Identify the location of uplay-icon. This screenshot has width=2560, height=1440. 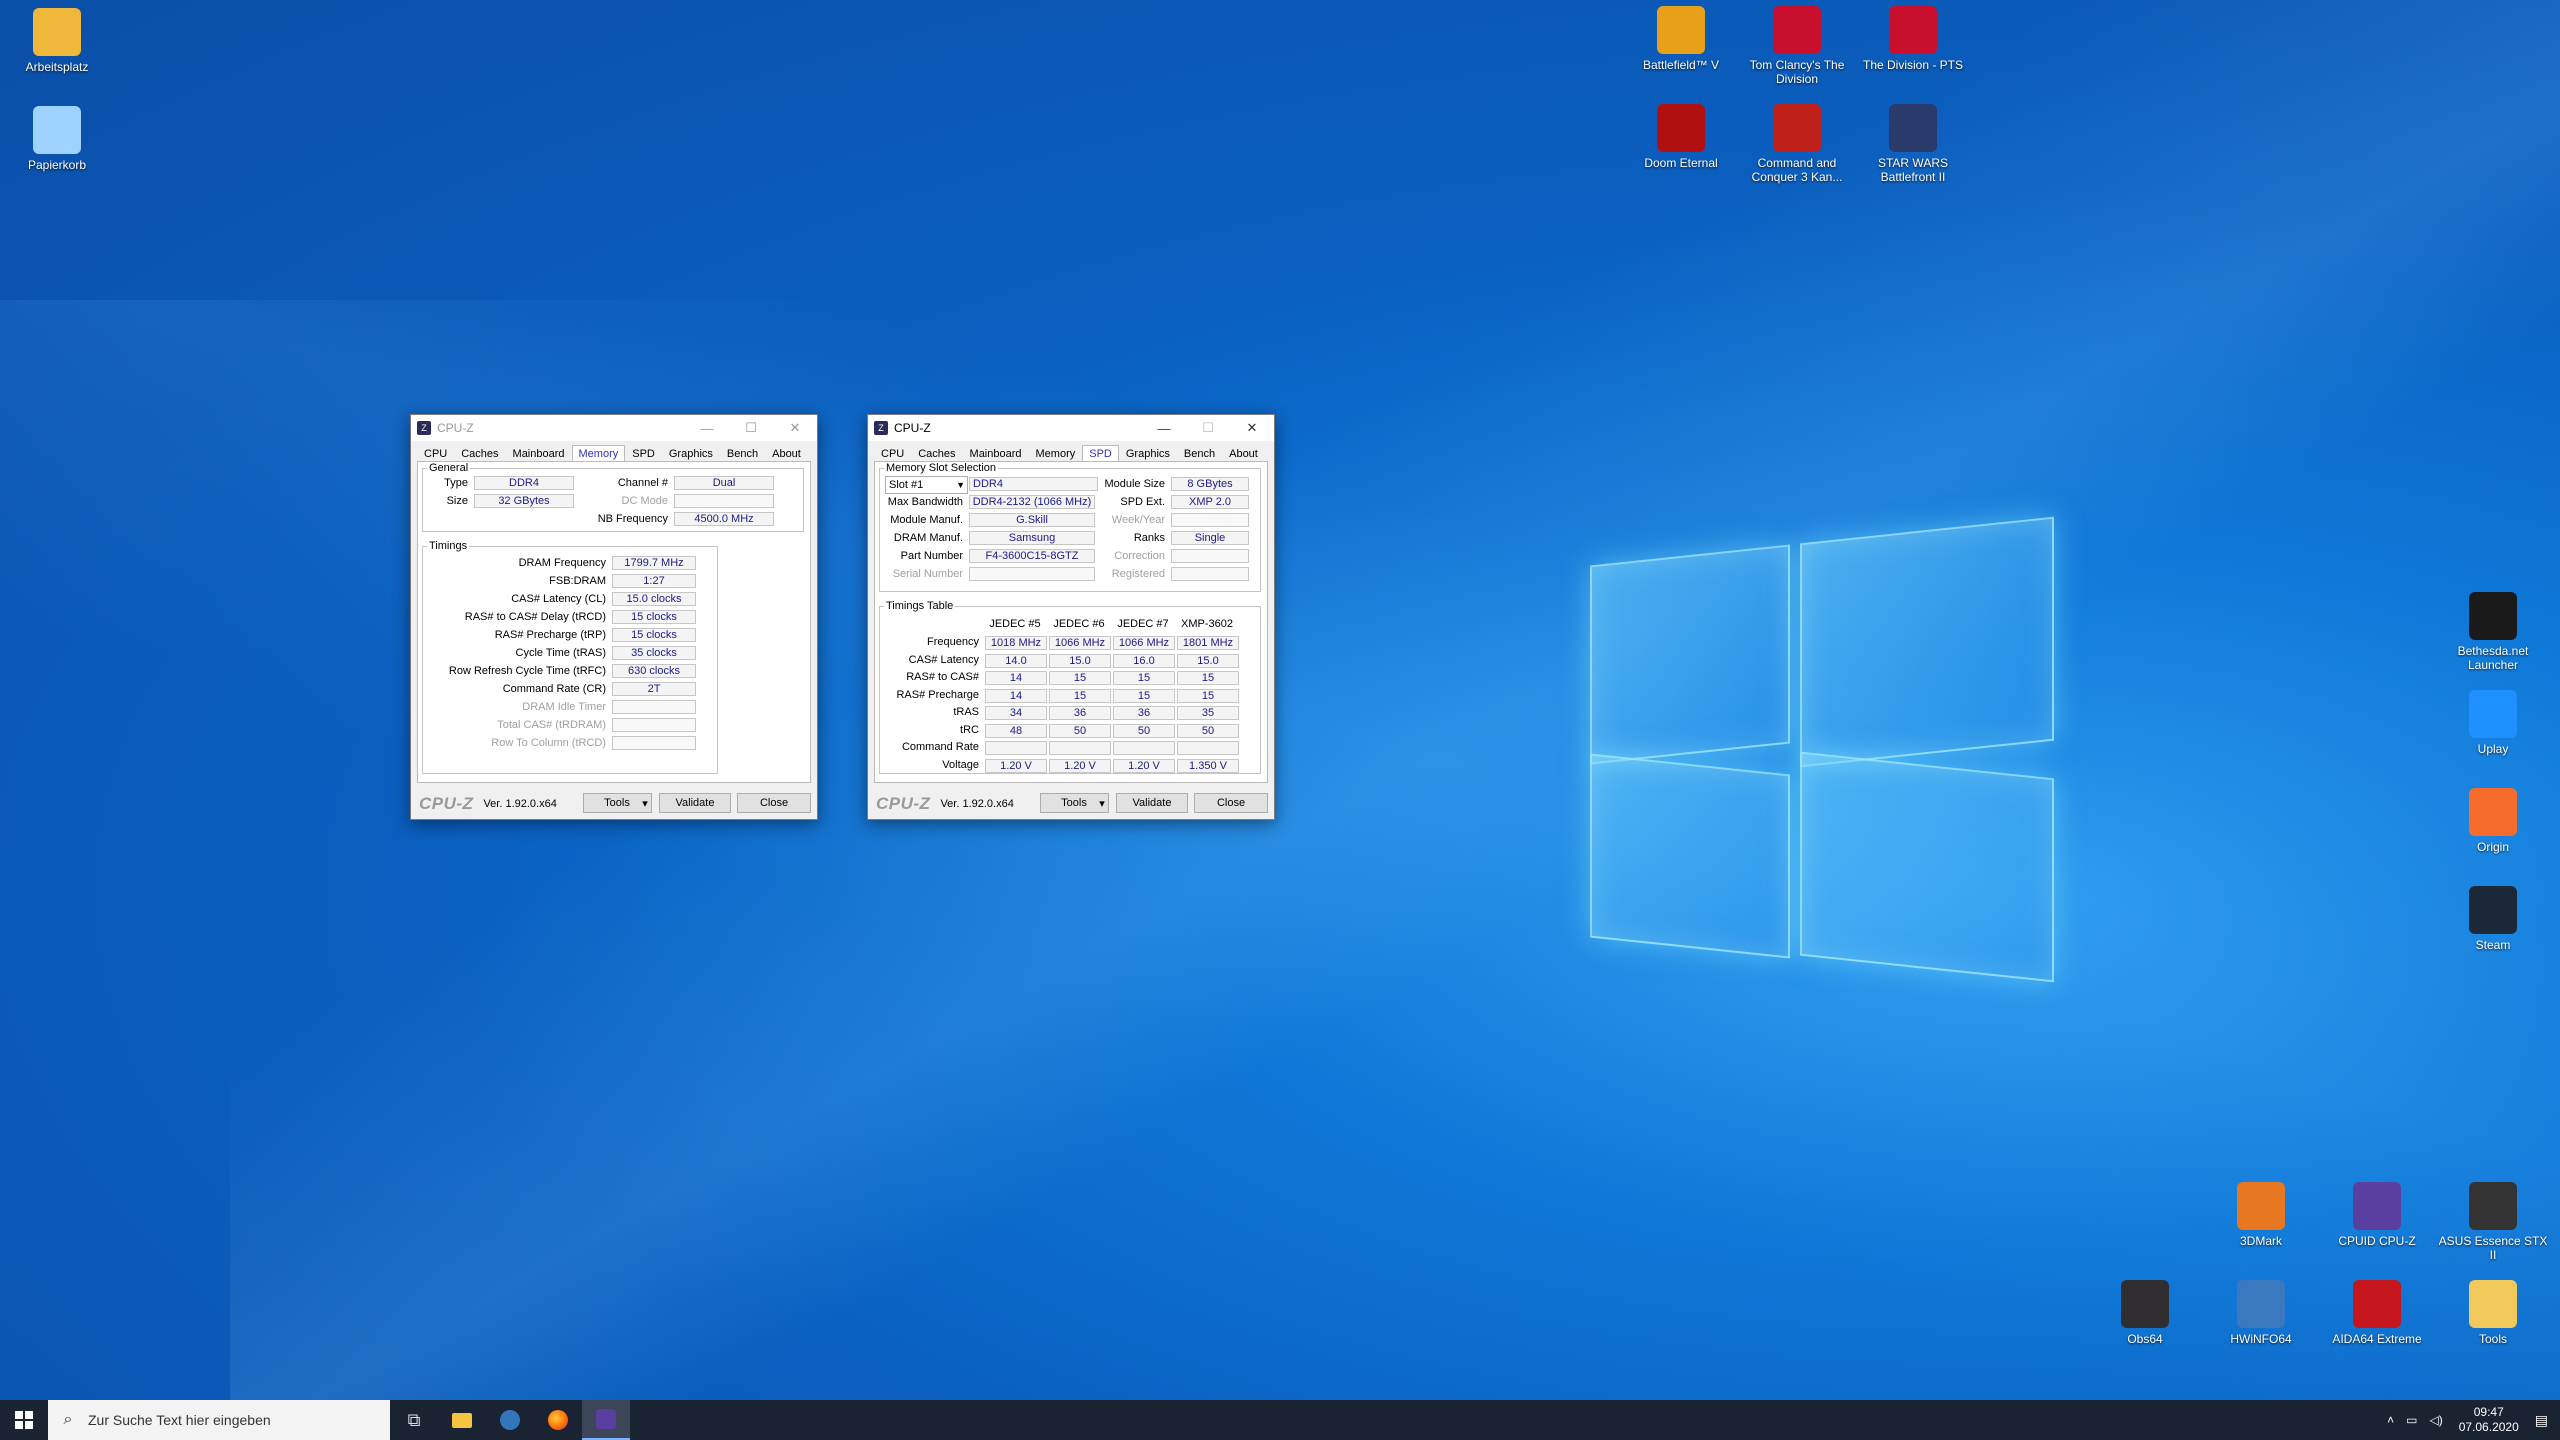
(2493, 714).